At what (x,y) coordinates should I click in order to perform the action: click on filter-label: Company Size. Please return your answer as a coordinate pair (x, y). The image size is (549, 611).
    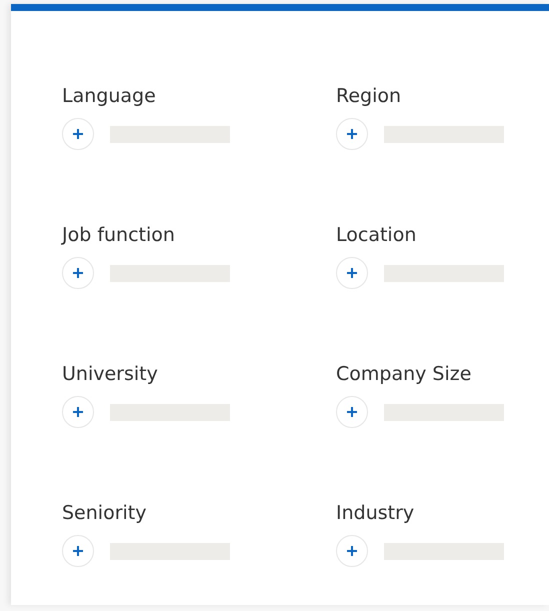
    Looking at the image, I should click on (404, 374).